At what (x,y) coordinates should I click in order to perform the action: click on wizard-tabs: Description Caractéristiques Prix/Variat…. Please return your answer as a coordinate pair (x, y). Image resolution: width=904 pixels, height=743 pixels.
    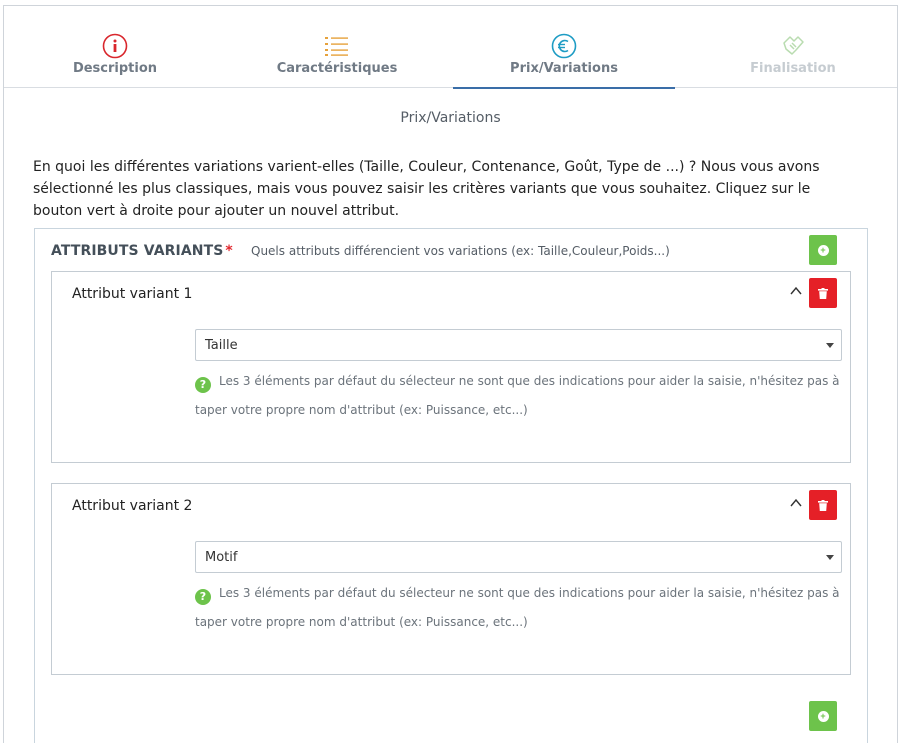
    Looking at the image, I should click on (450, 47).